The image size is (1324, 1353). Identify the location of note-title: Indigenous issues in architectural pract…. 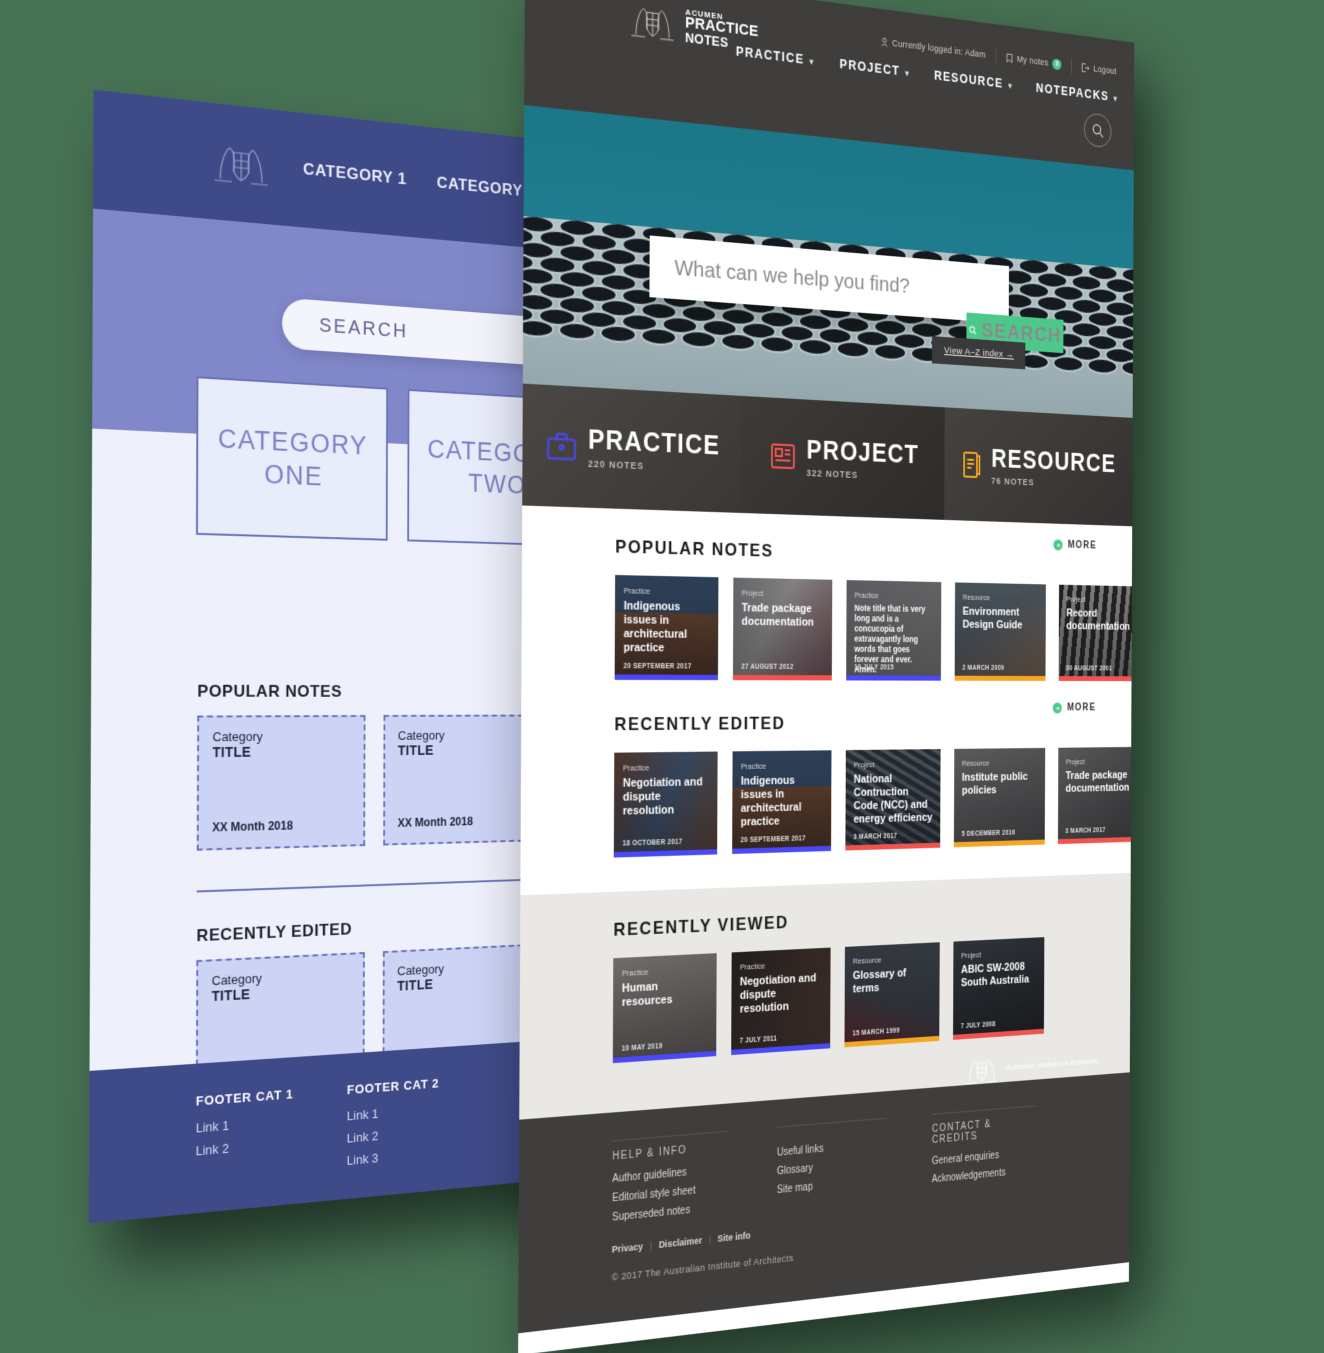
(782, 802).